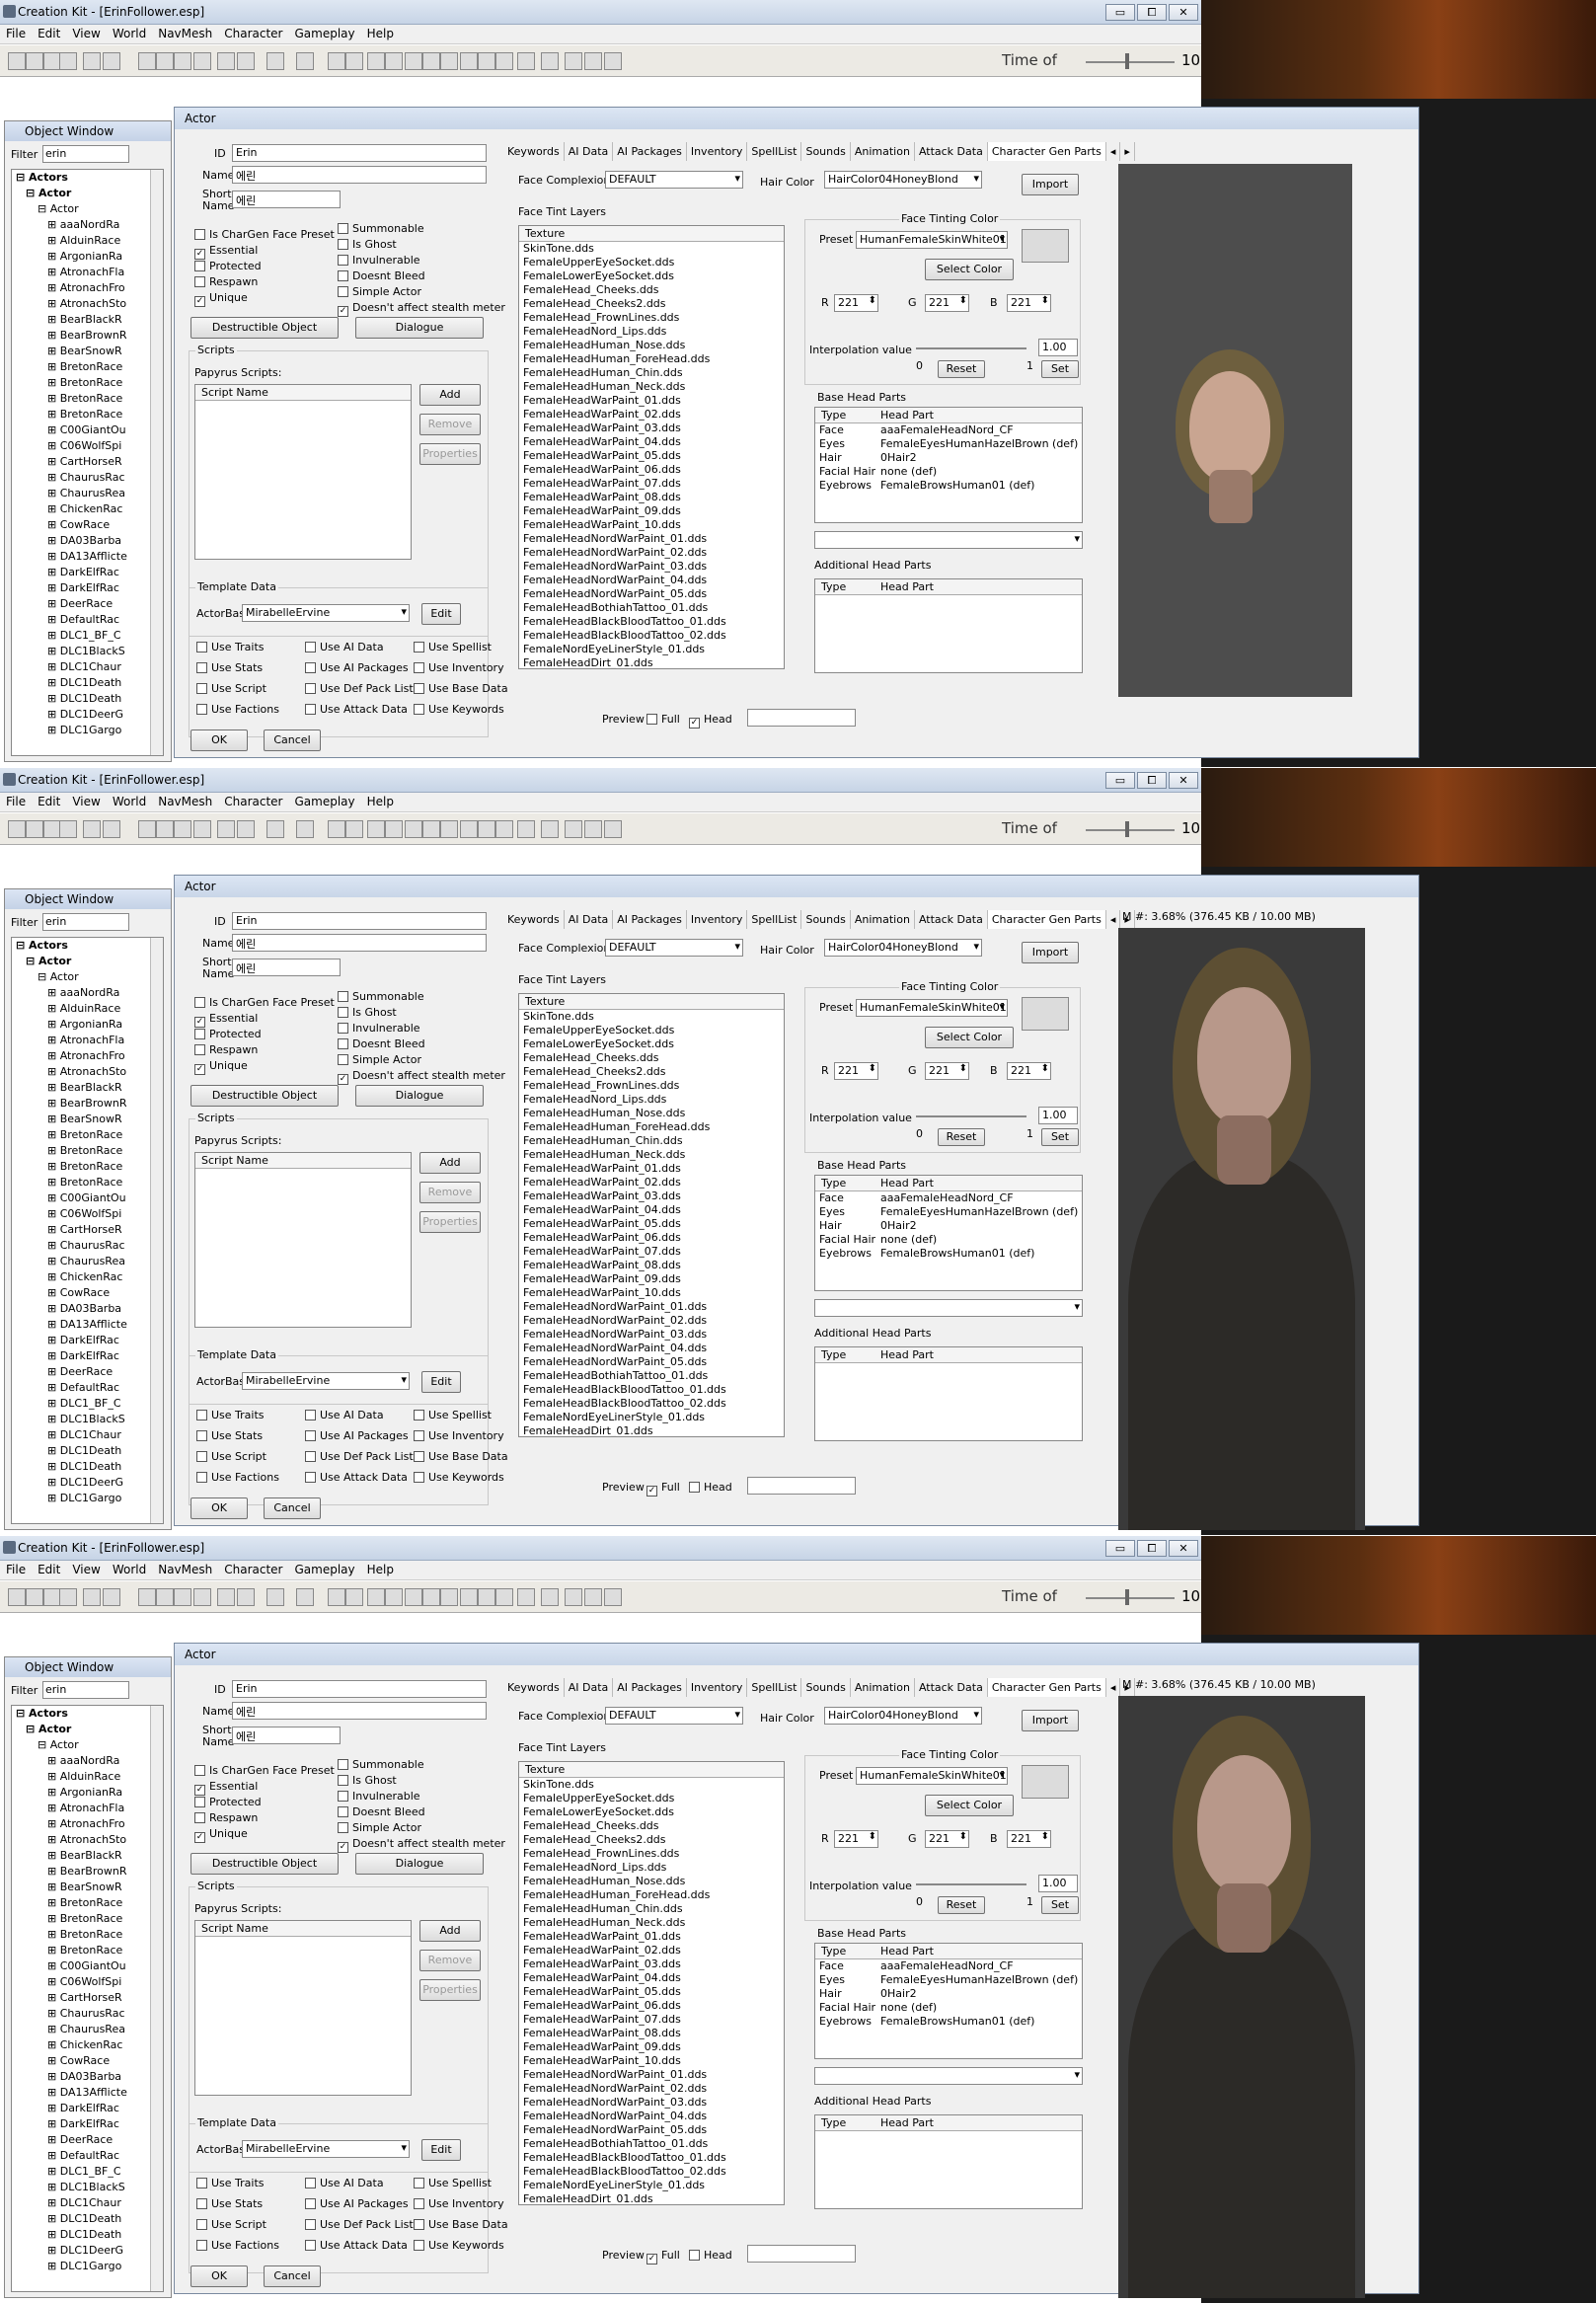 The height and width of the screenshot is (2303, 1596). I want to click on menu-item: World, so click(129, 33).